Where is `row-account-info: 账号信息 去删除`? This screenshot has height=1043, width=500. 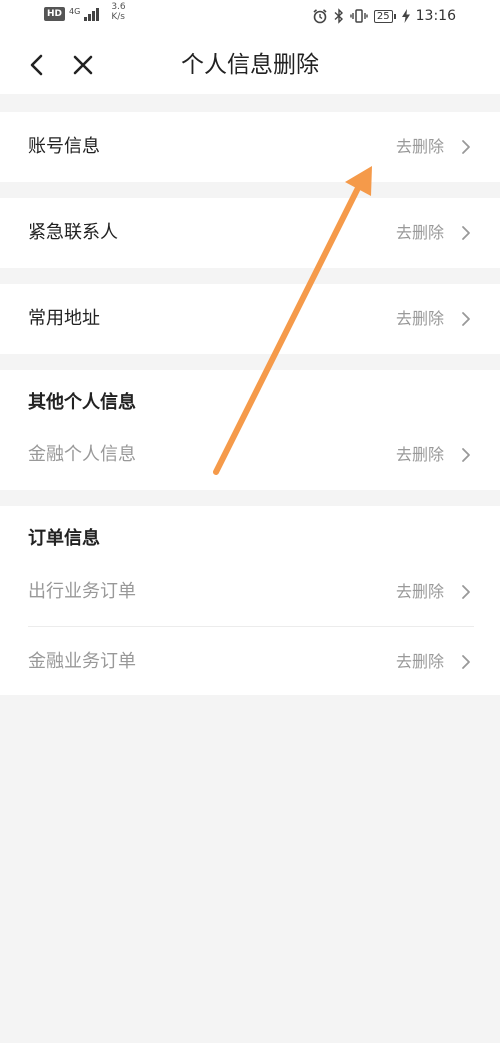 row-account-info: 账号信息 去删除 is located at coordinates (250, 147).